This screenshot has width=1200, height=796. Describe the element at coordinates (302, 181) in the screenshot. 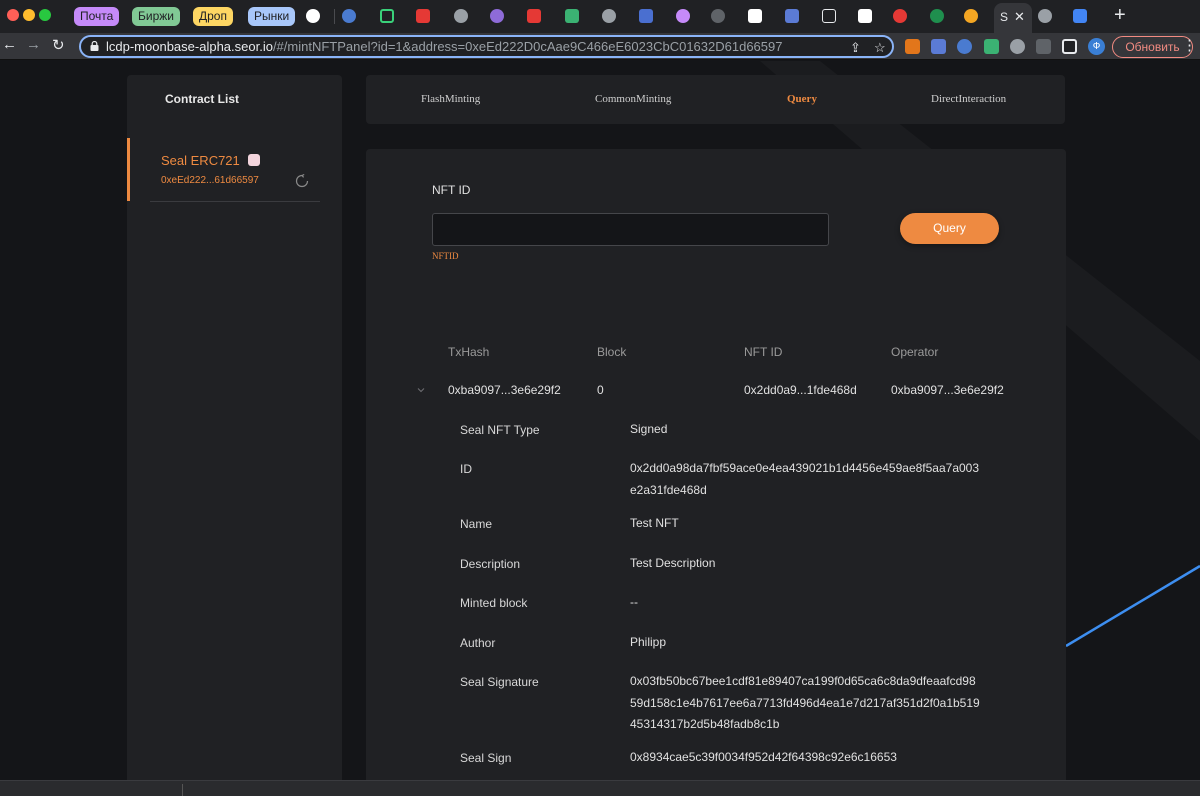

I see `refresh-icon` at that location.